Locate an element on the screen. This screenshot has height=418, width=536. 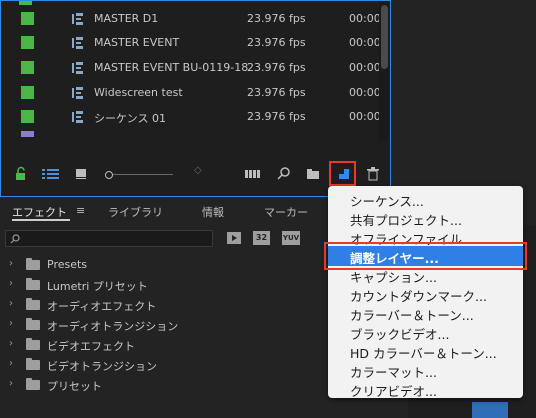
sequence-name: シーケンス 01 is located at coordinates (130, 118).